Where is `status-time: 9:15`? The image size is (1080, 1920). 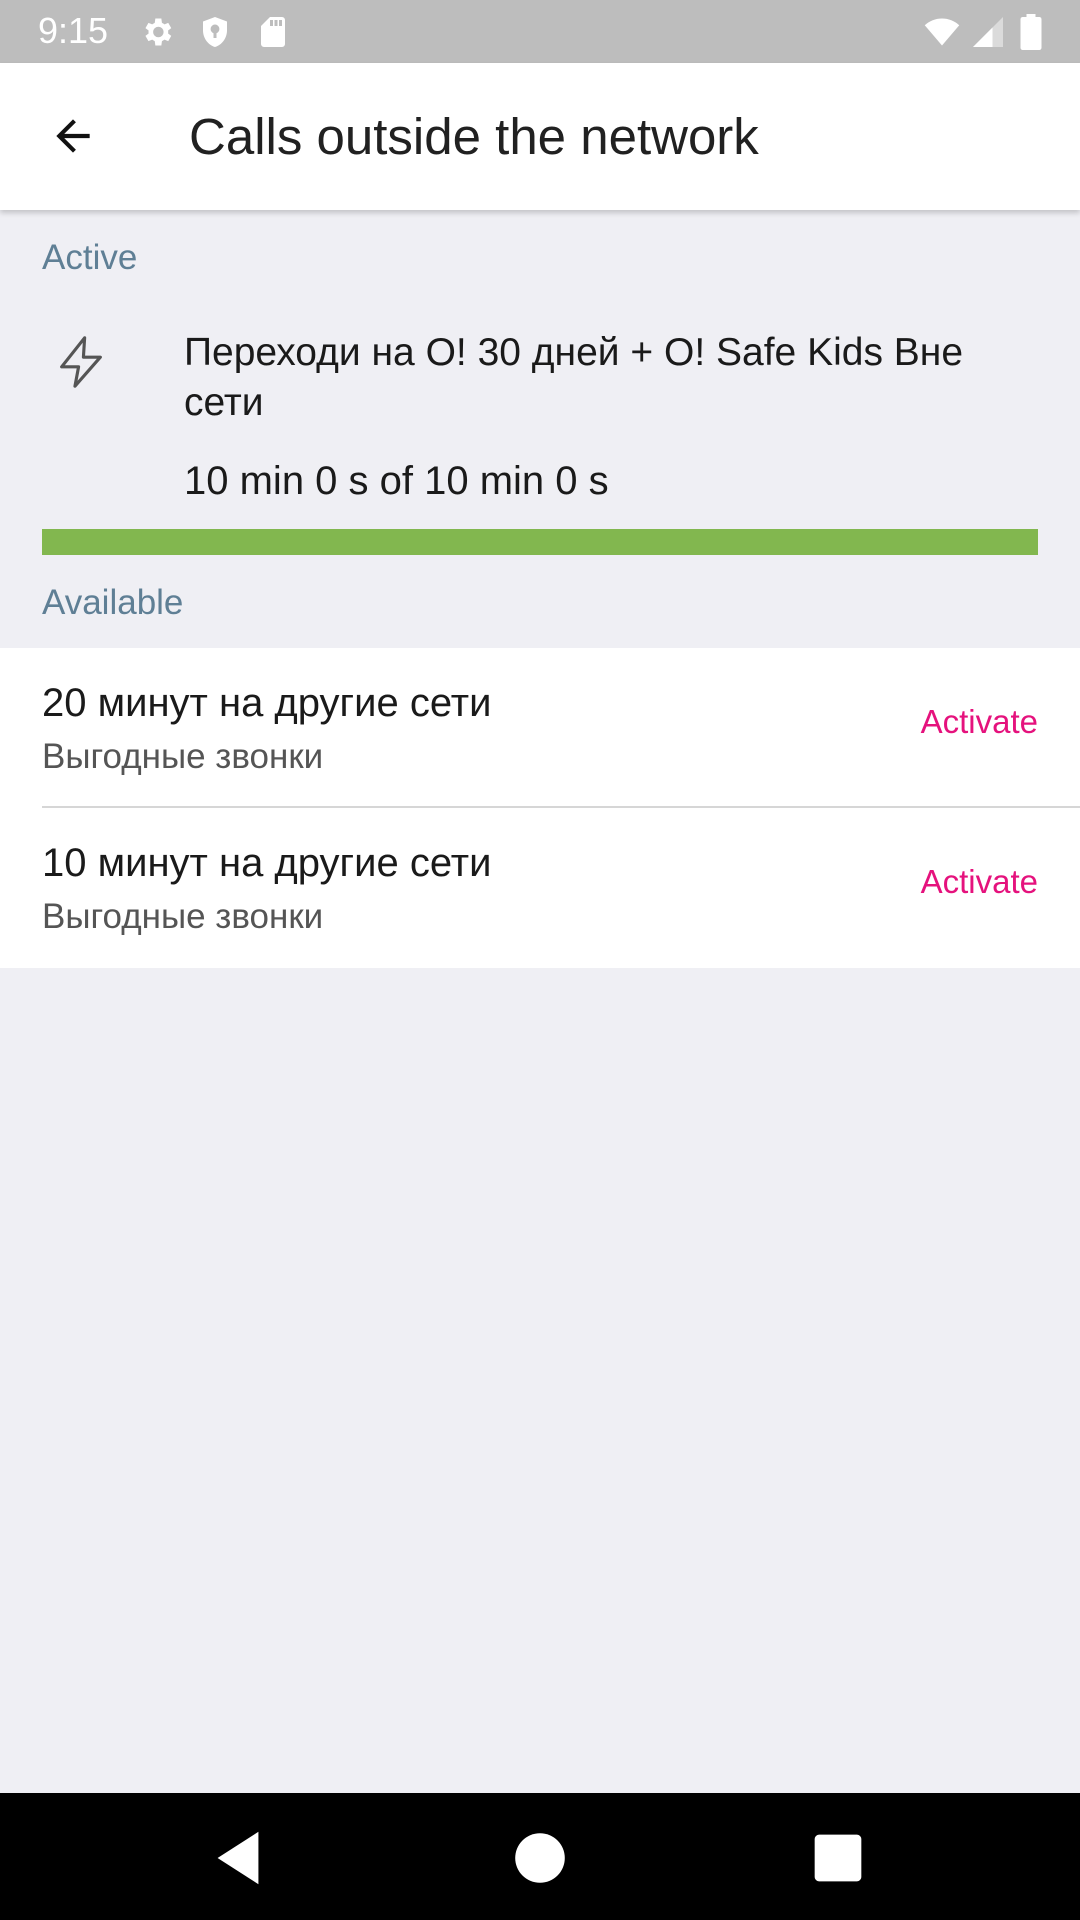 status-time: 9:15 is located at coordinates (73, 30).